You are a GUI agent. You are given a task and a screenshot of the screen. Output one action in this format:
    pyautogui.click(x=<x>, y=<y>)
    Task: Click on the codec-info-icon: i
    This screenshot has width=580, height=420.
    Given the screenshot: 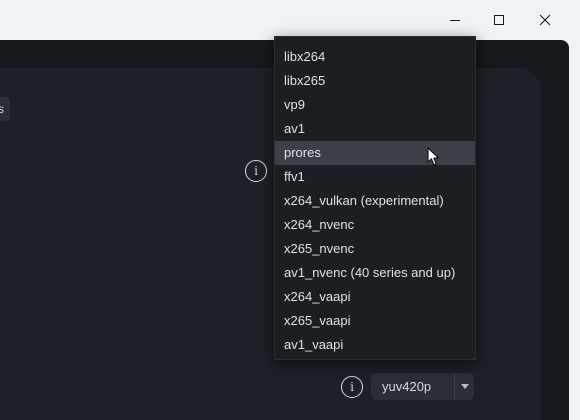 What is the action you would take?
    pyautogui.click(x=256, y=171)
    